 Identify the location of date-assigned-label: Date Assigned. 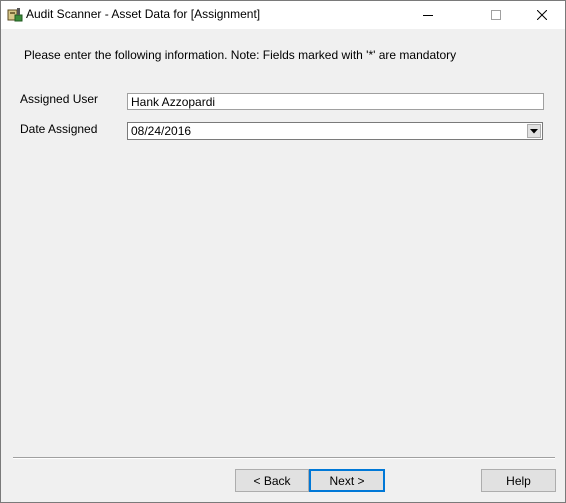
(59, 129).